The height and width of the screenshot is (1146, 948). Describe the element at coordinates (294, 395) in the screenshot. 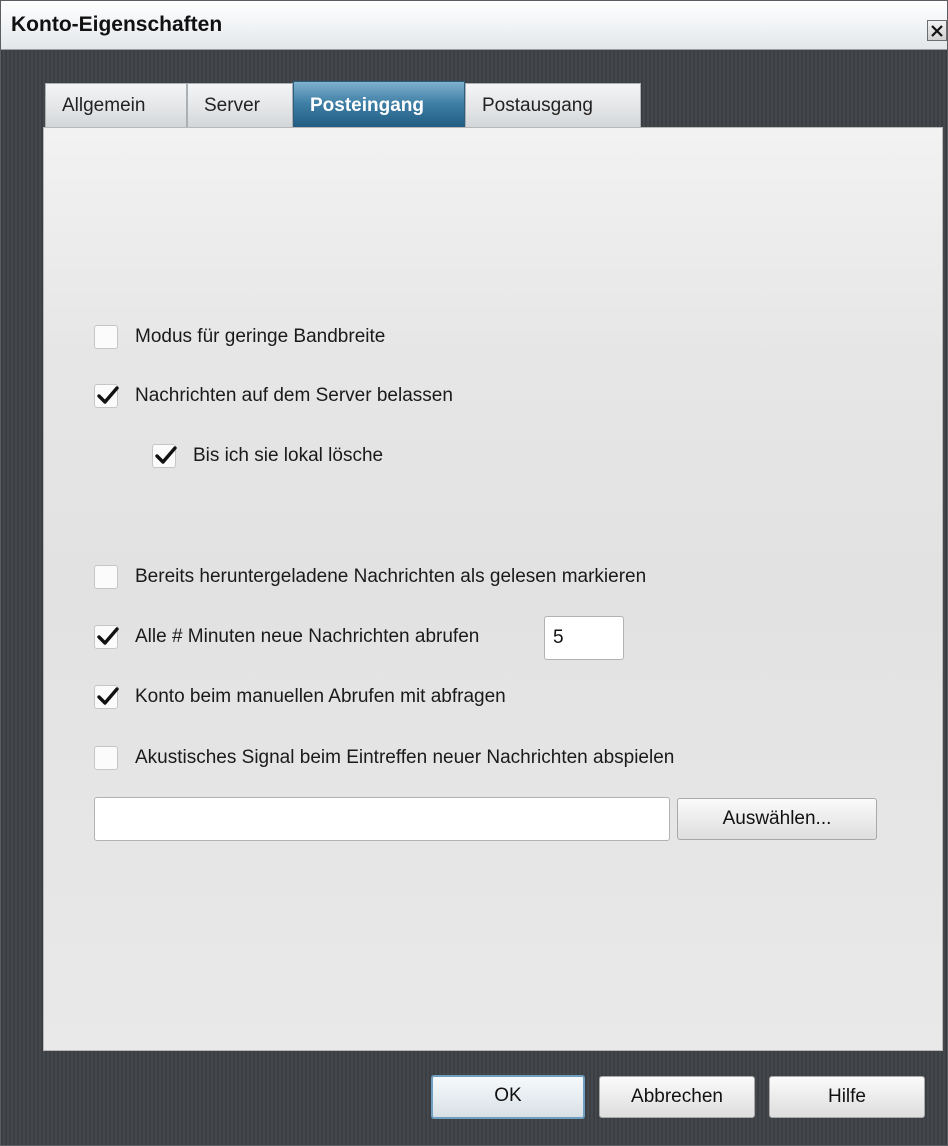

I see `leave-on-server-label: Nachrichten auf dem Server belassen` at that location.